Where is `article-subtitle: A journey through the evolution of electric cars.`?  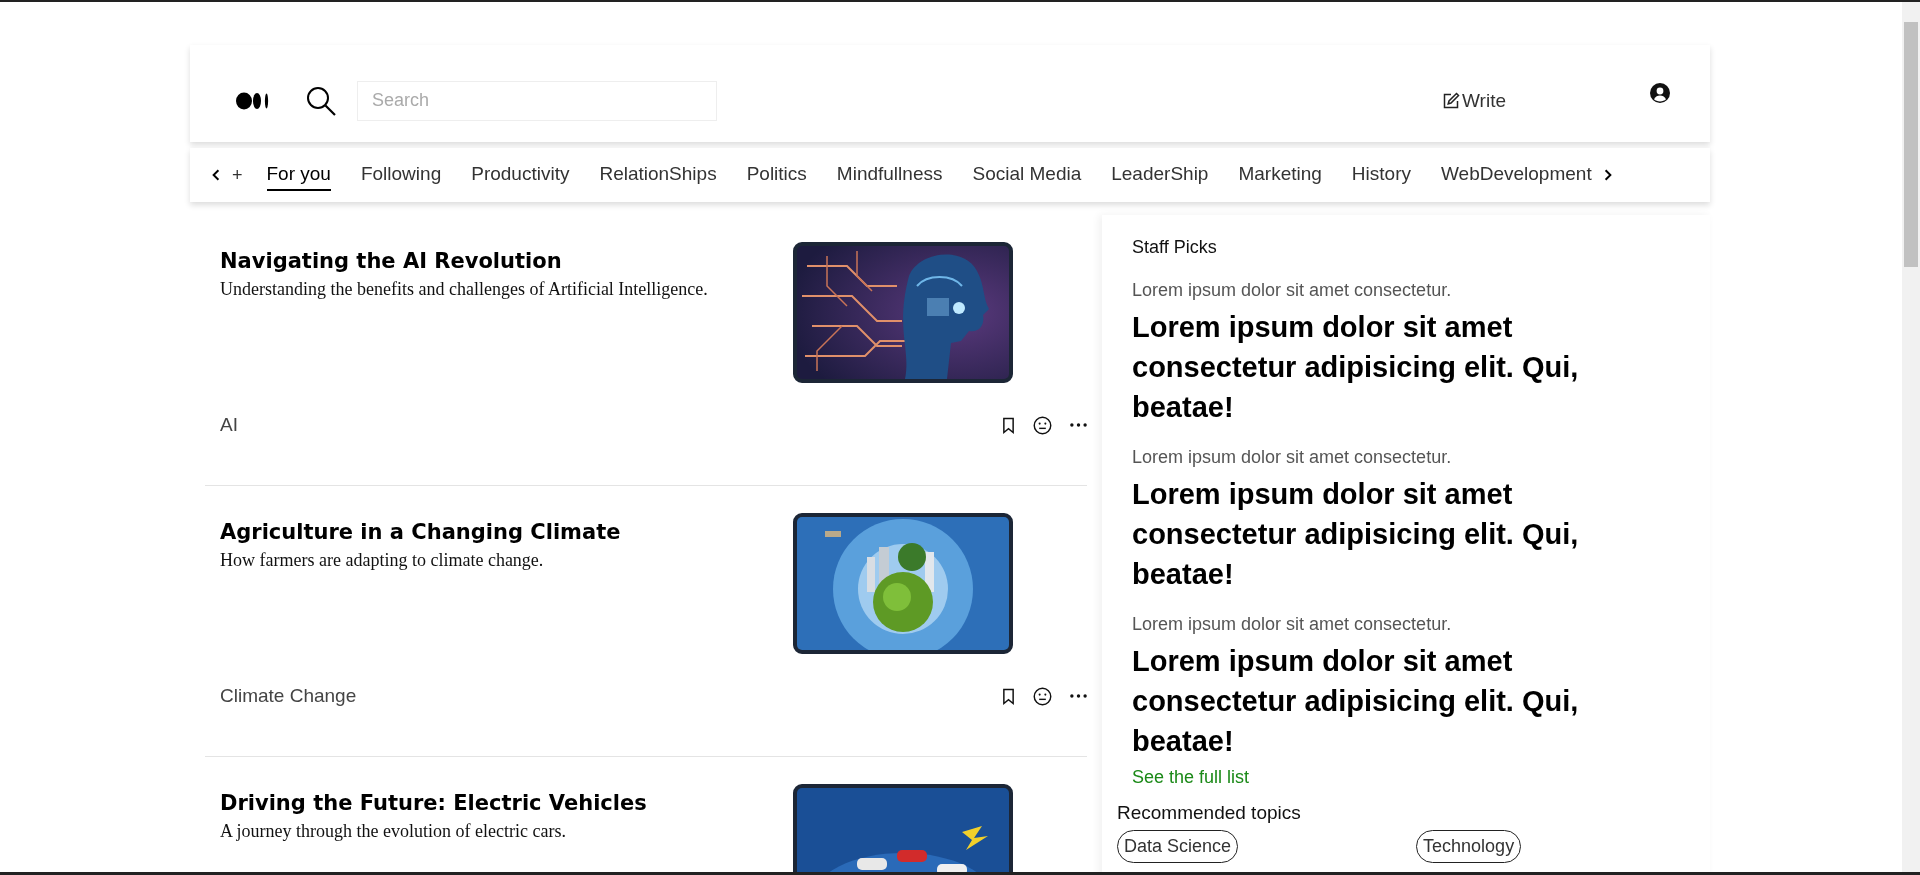
article-subtitle: A journey through the evolution of electric cars. is located at coordinates (393, 831).